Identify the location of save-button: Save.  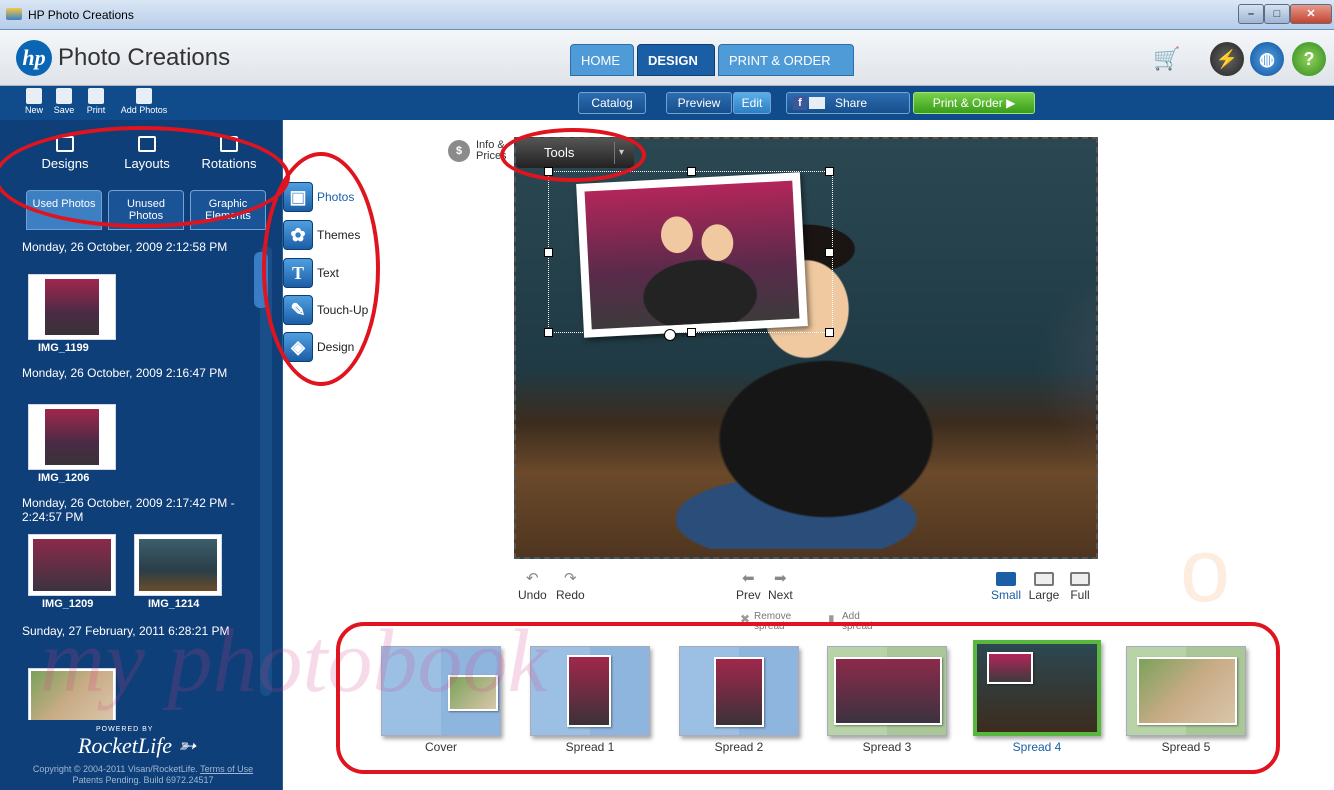
(64, 103).